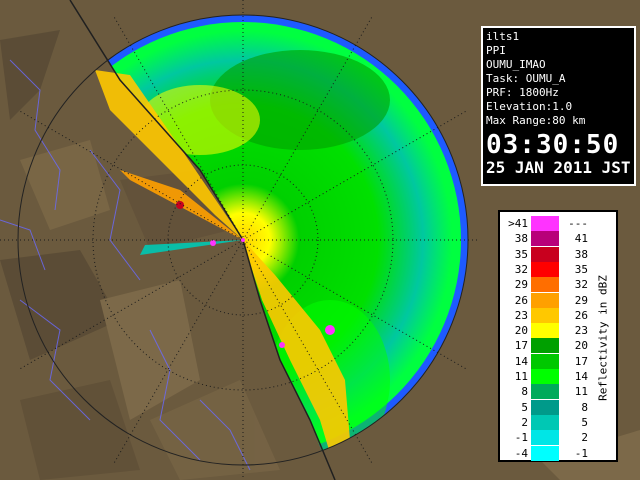 This screenshot has width=640, height=480. I want to click on legend-row: 14 17, so click(546, 361).